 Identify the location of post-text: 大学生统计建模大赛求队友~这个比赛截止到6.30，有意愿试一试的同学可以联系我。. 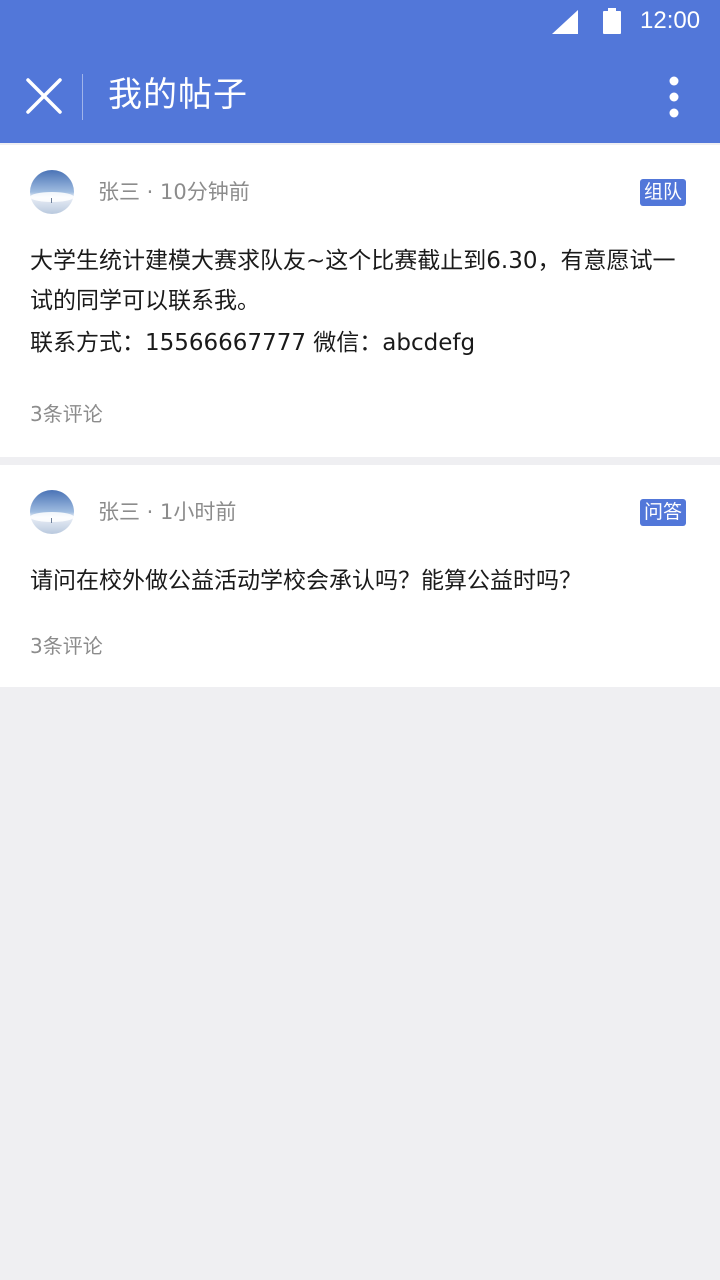
(353, 281).